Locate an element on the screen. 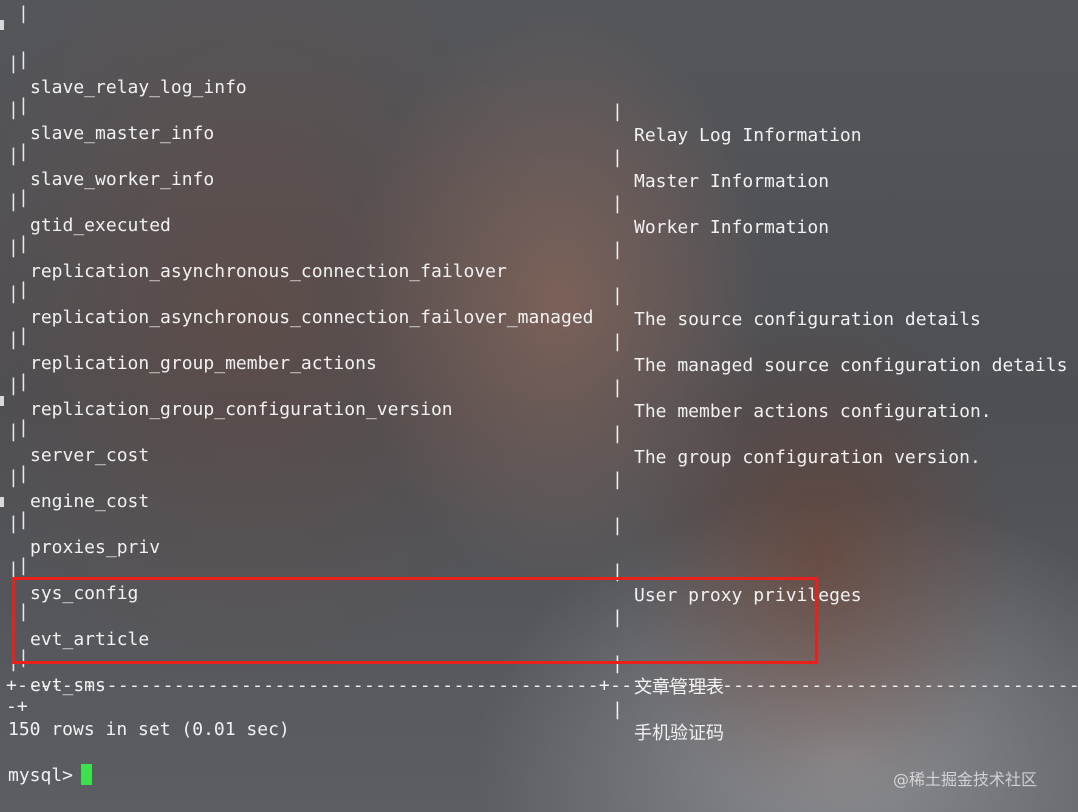 This screenshot has width=1078, height=812. table-name: slave_master_info is located at coordinates (122, 133).